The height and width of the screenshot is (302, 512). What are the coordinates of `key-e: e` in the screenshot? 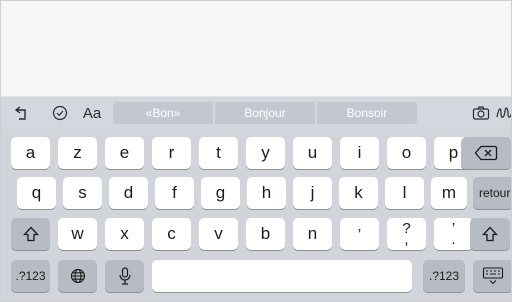 It's located at (124, 153).